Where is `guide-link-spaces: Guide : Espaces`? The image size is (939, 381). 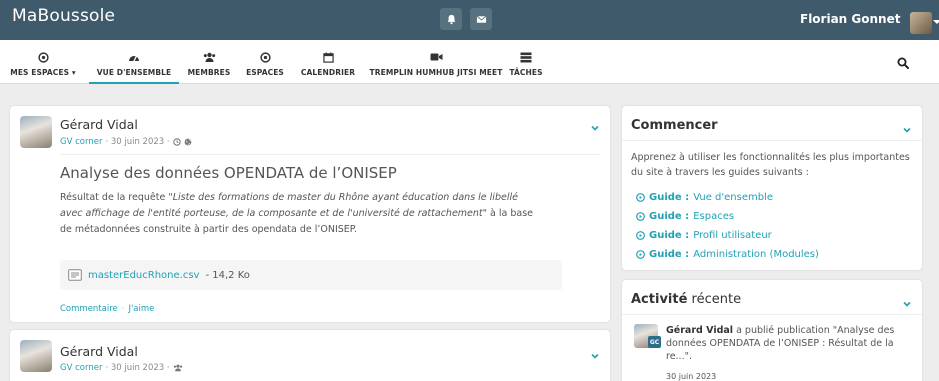
guide-link-spaces: Guide : Espaces is located at coordinates (685, 216).